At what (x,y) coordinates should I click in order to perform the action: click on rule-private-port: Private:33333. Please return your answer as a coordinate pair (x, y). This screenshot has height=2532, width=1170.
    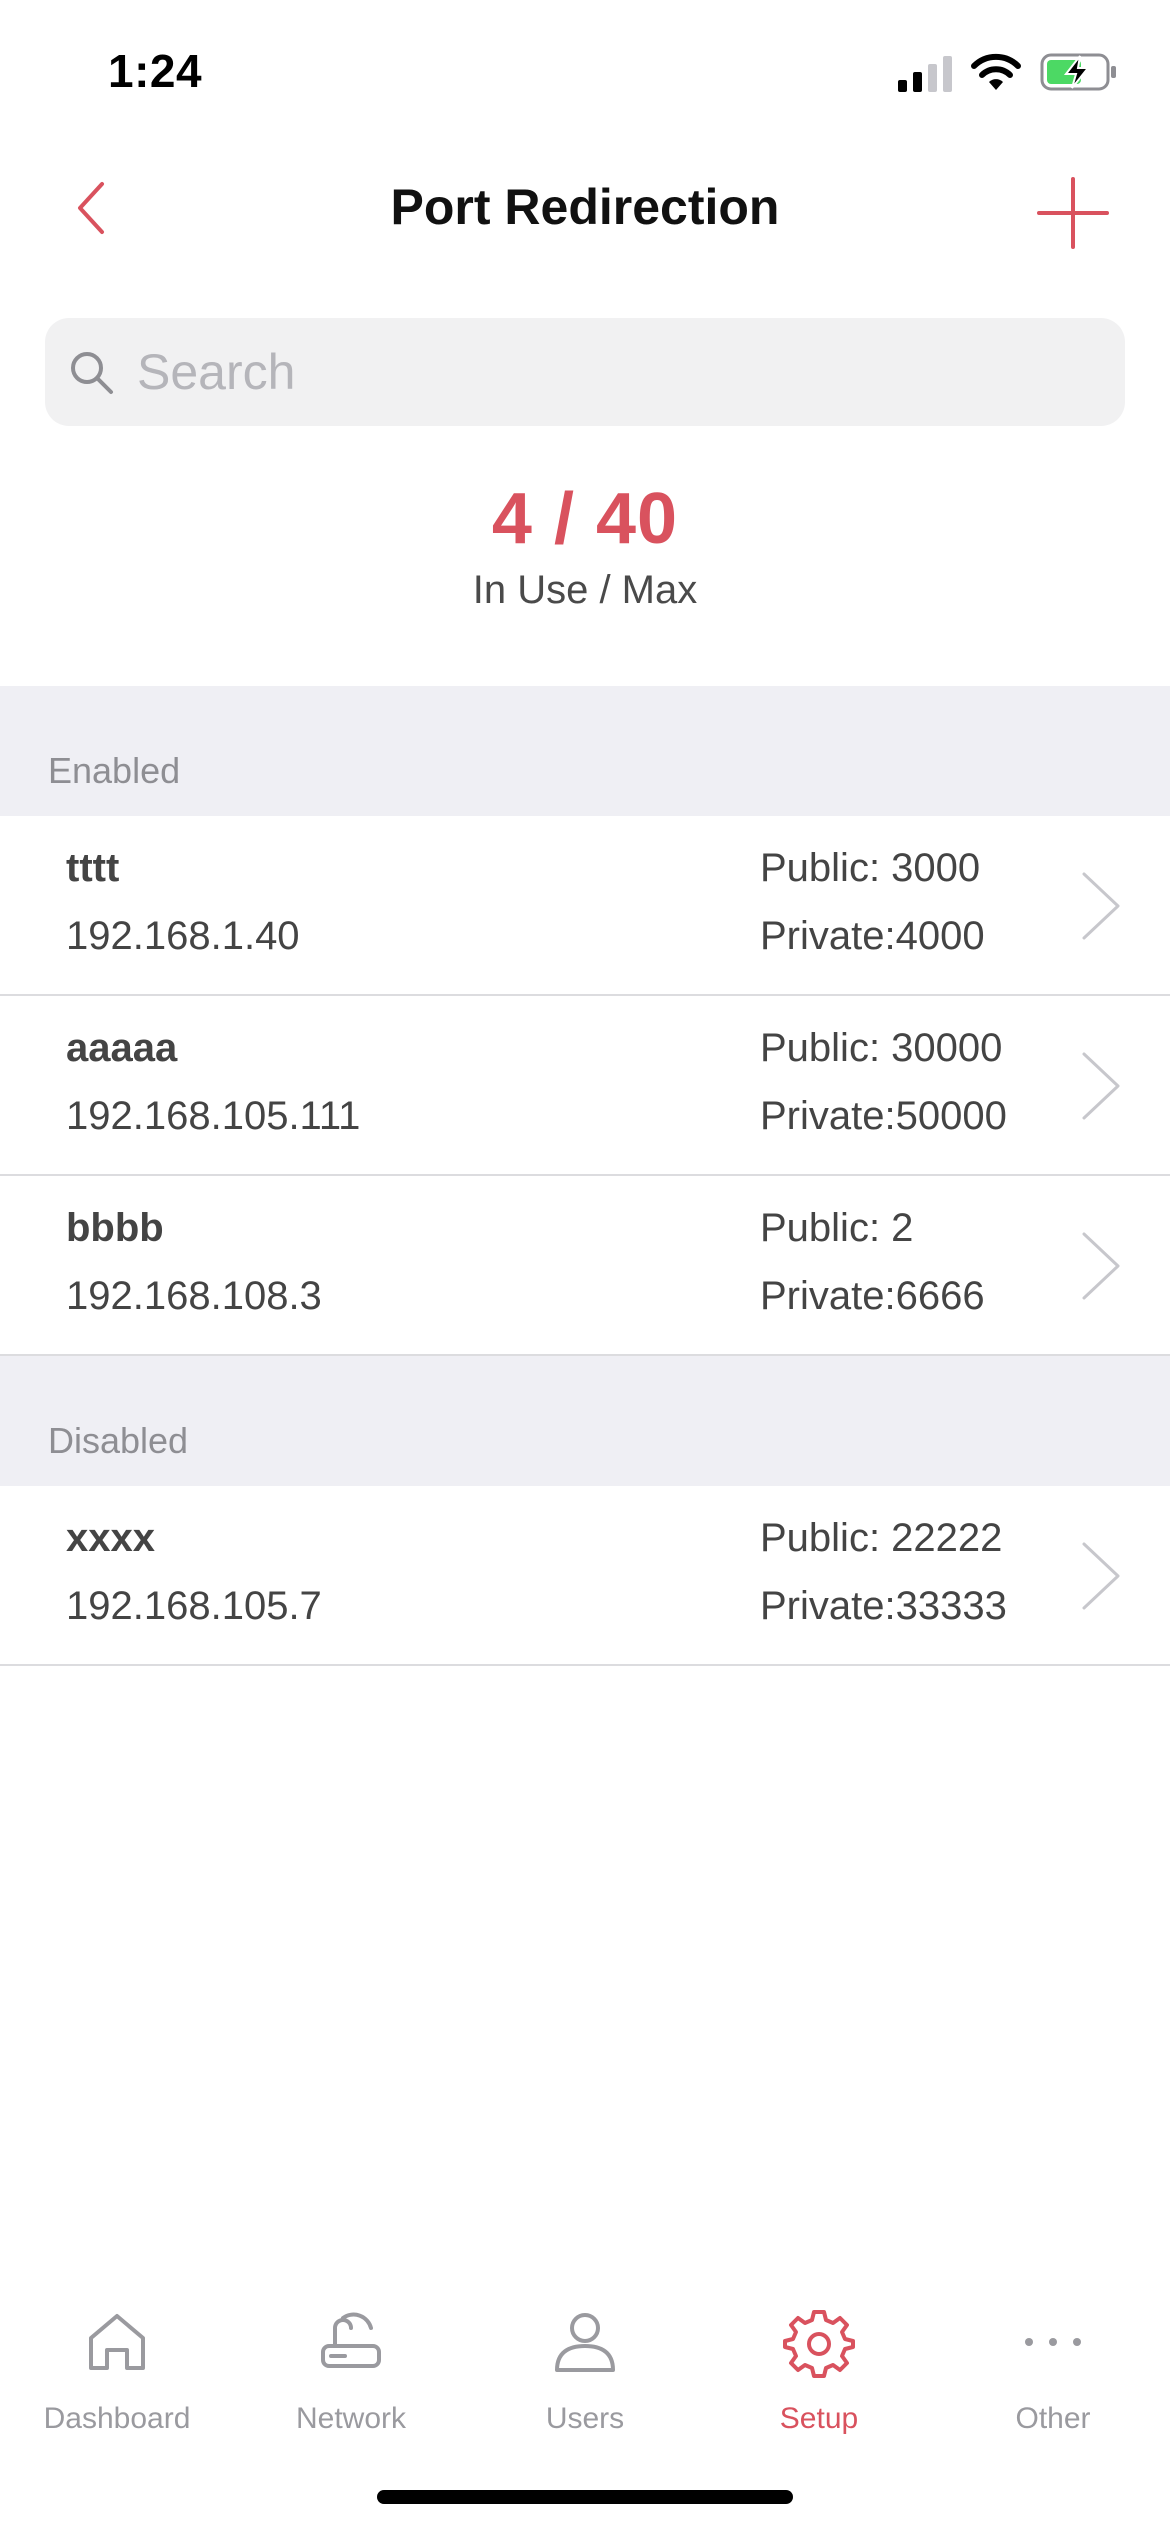
    Looking at the image, I should click on (883, 1606).